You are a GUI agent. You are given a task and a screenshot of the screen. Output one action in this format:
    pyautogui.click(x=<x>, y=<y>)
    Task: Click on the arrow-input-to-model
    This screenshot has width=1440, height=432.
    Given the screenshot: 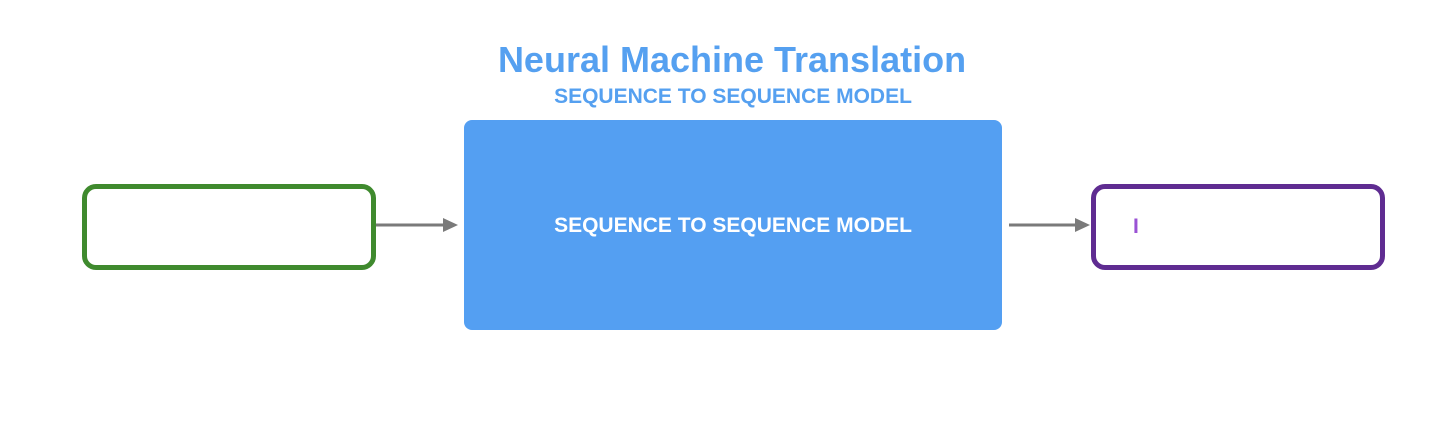 What is the action you would take?
    pyautogui.click(x=417, y=225)
    